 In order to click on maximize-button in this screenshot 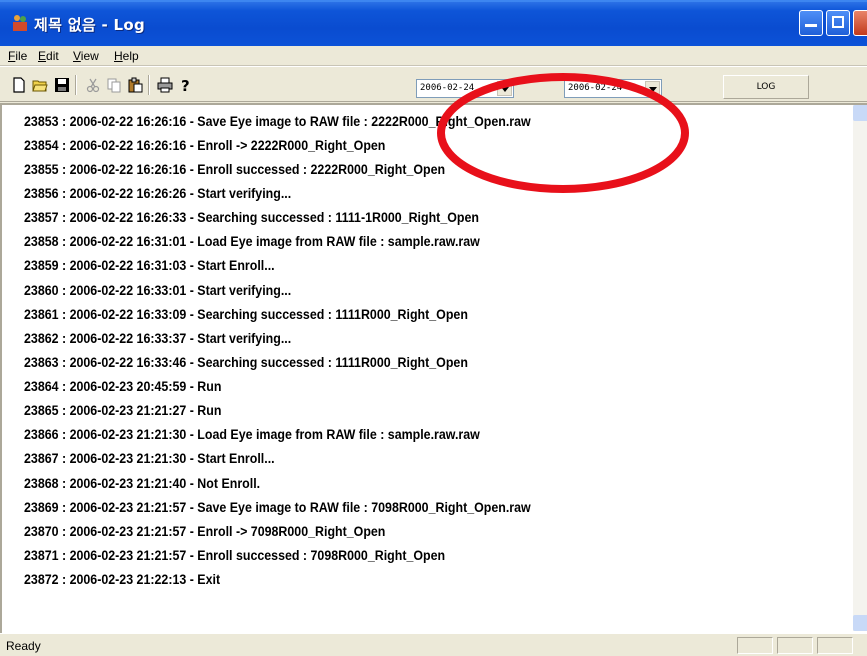, I will do `click(838, 23)`.